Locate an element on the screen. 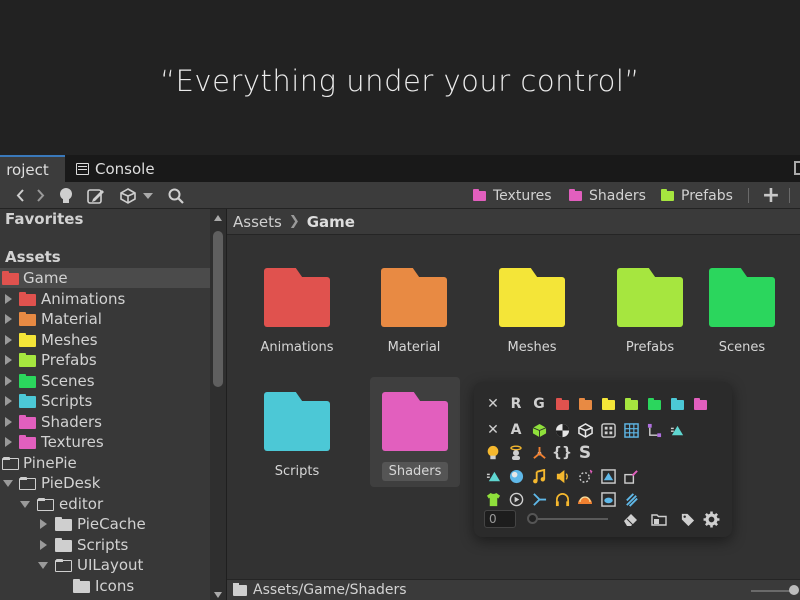 The height and width of the screenshot is (600, 800). headphones-icon is located at coordinates (562, 499).